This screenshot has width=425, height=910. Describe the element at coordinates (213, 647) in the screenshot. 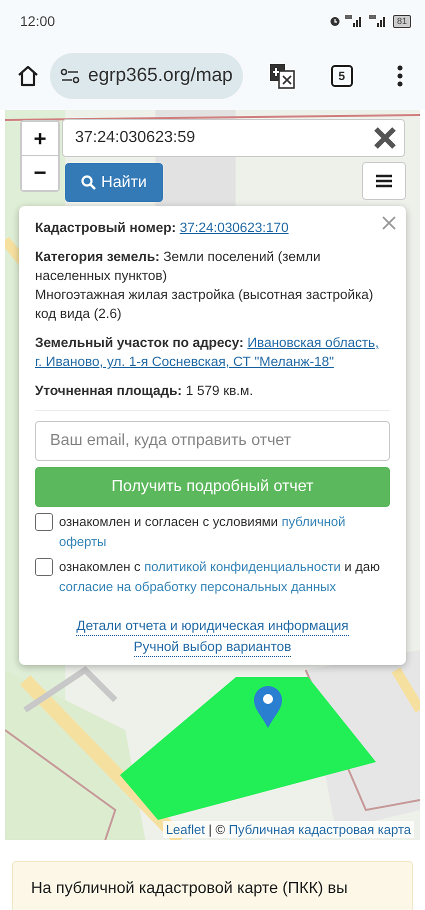

I see `details-link: Ручной выбор вариантов` at that location.